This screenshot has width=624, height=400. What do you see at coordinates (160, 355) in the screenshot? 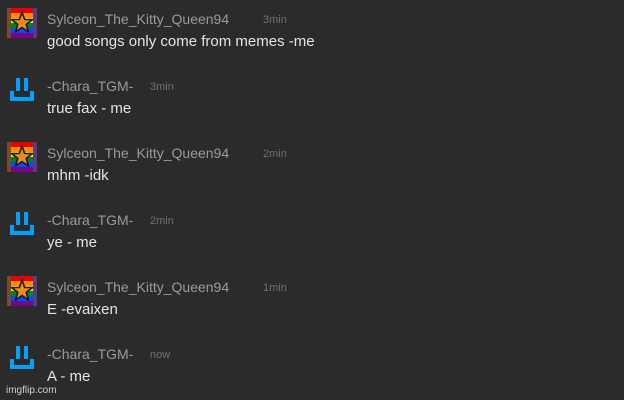
I see `message-timestamp: now` at bounding box center [160, 355].